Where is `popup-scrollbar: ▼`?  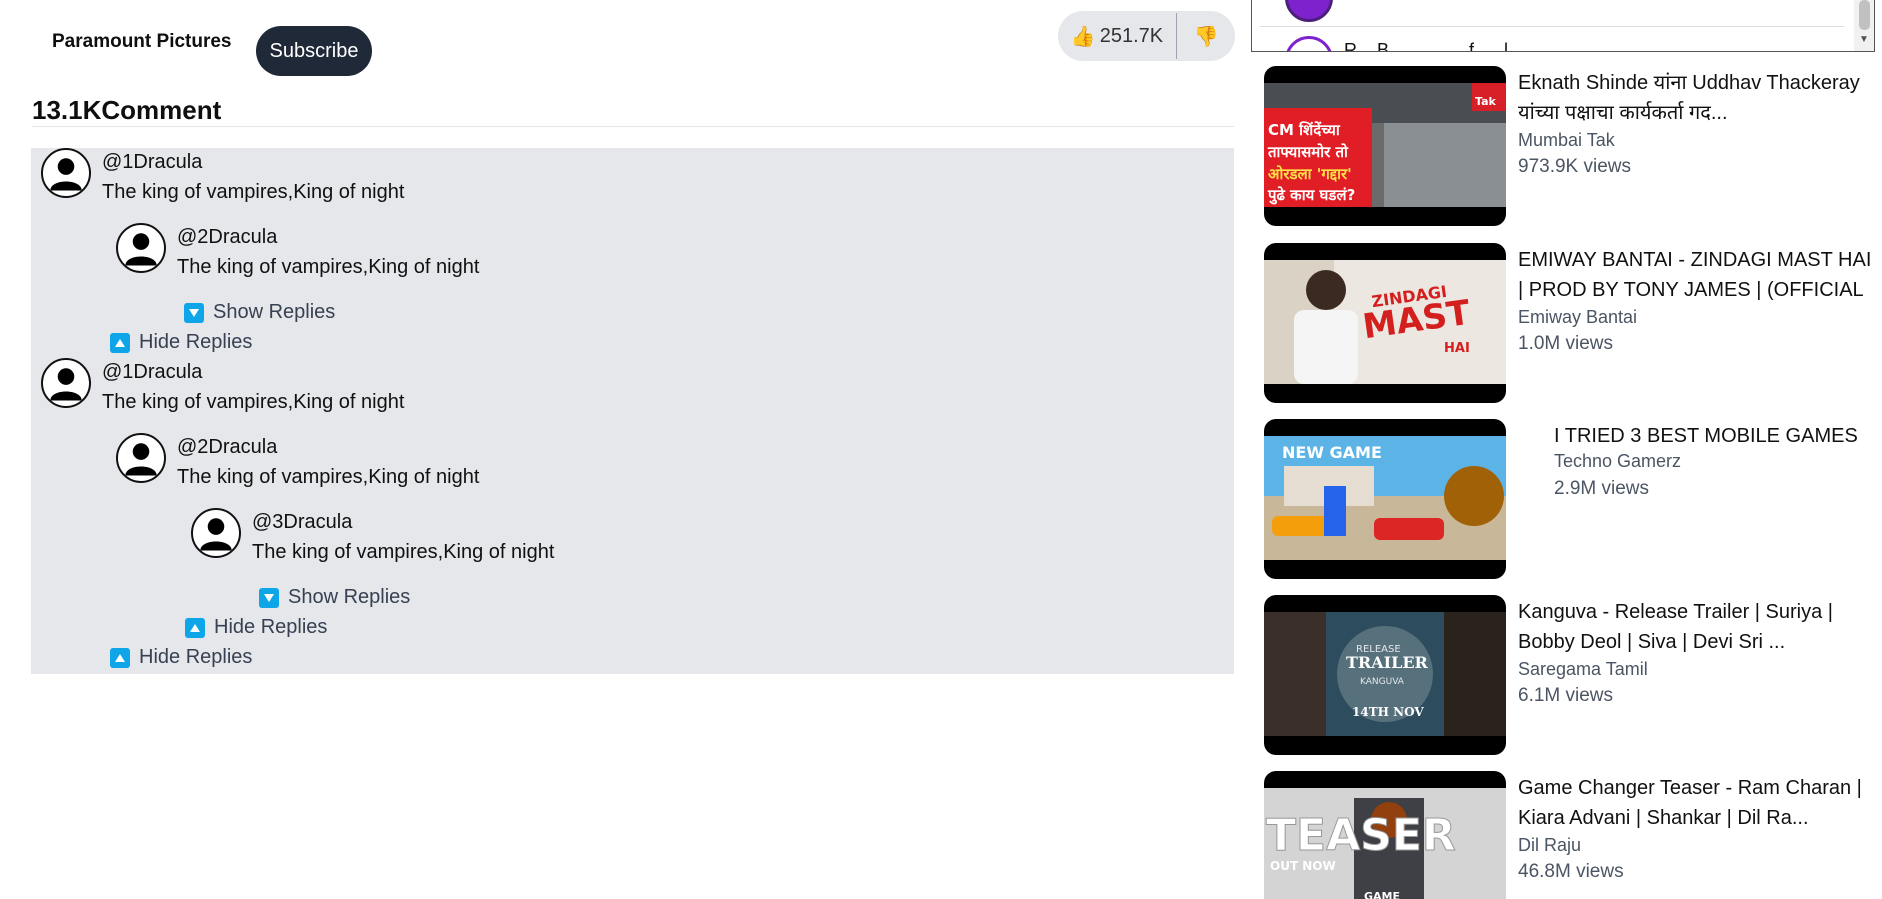
popup-scrollbar: ▼ is located at coordinates (1864, 25).